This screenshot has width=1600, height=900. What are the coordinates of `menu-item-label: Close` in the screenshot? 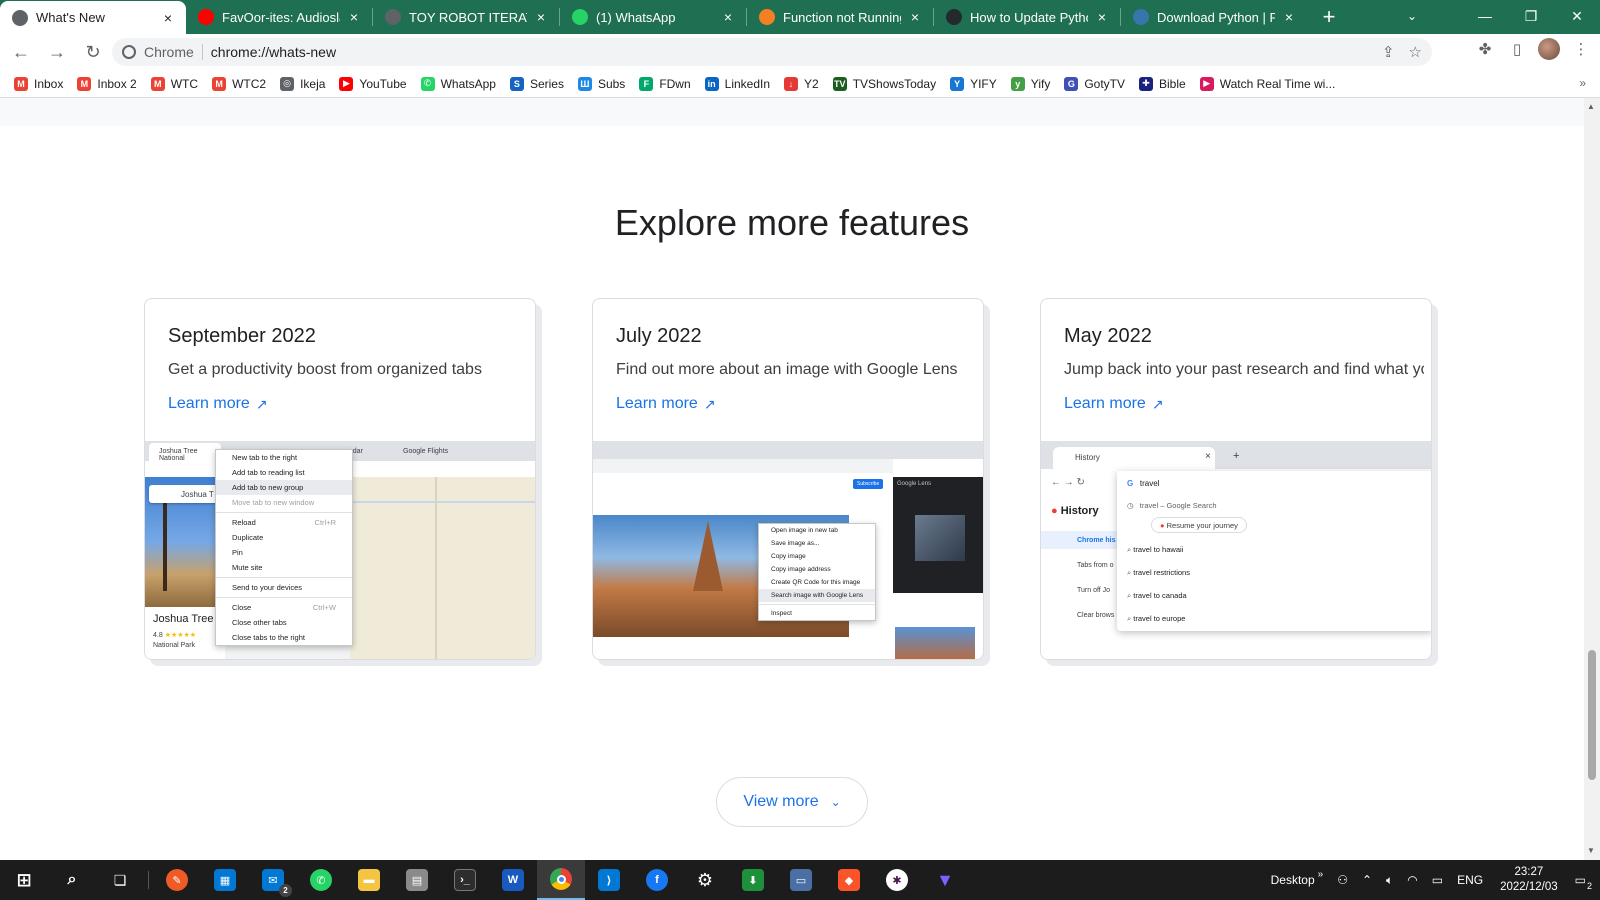 It's located at (242, 607).